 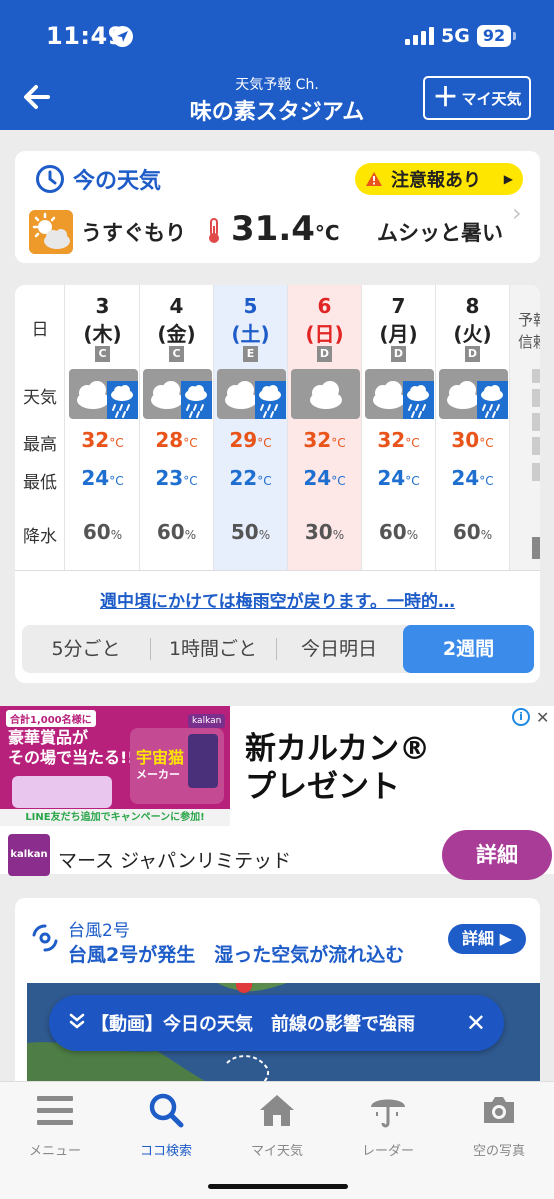 I want to click on forecast-rain-value: 30, so click(x=318, y=532).